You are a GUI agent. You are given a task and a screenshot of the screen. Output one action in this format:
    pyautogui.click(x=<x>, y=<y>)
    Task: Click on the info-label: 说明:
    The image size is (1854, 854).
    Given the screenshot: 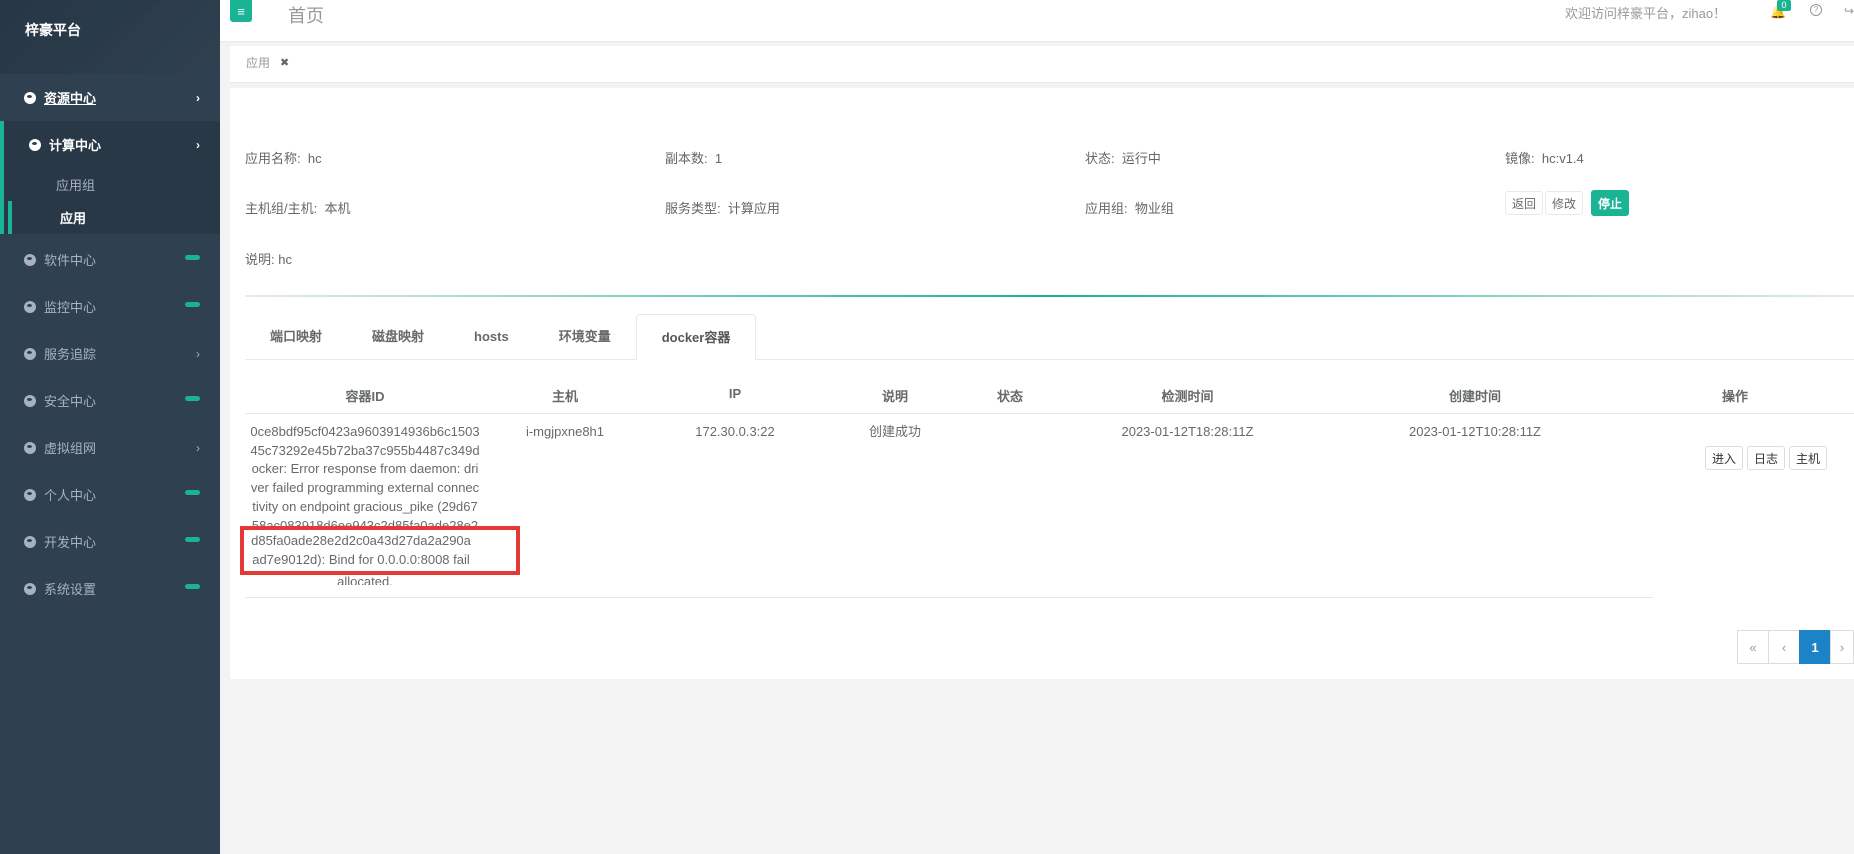 What is the action you would take?
    pyautogui.click(x=260, y=259)
    